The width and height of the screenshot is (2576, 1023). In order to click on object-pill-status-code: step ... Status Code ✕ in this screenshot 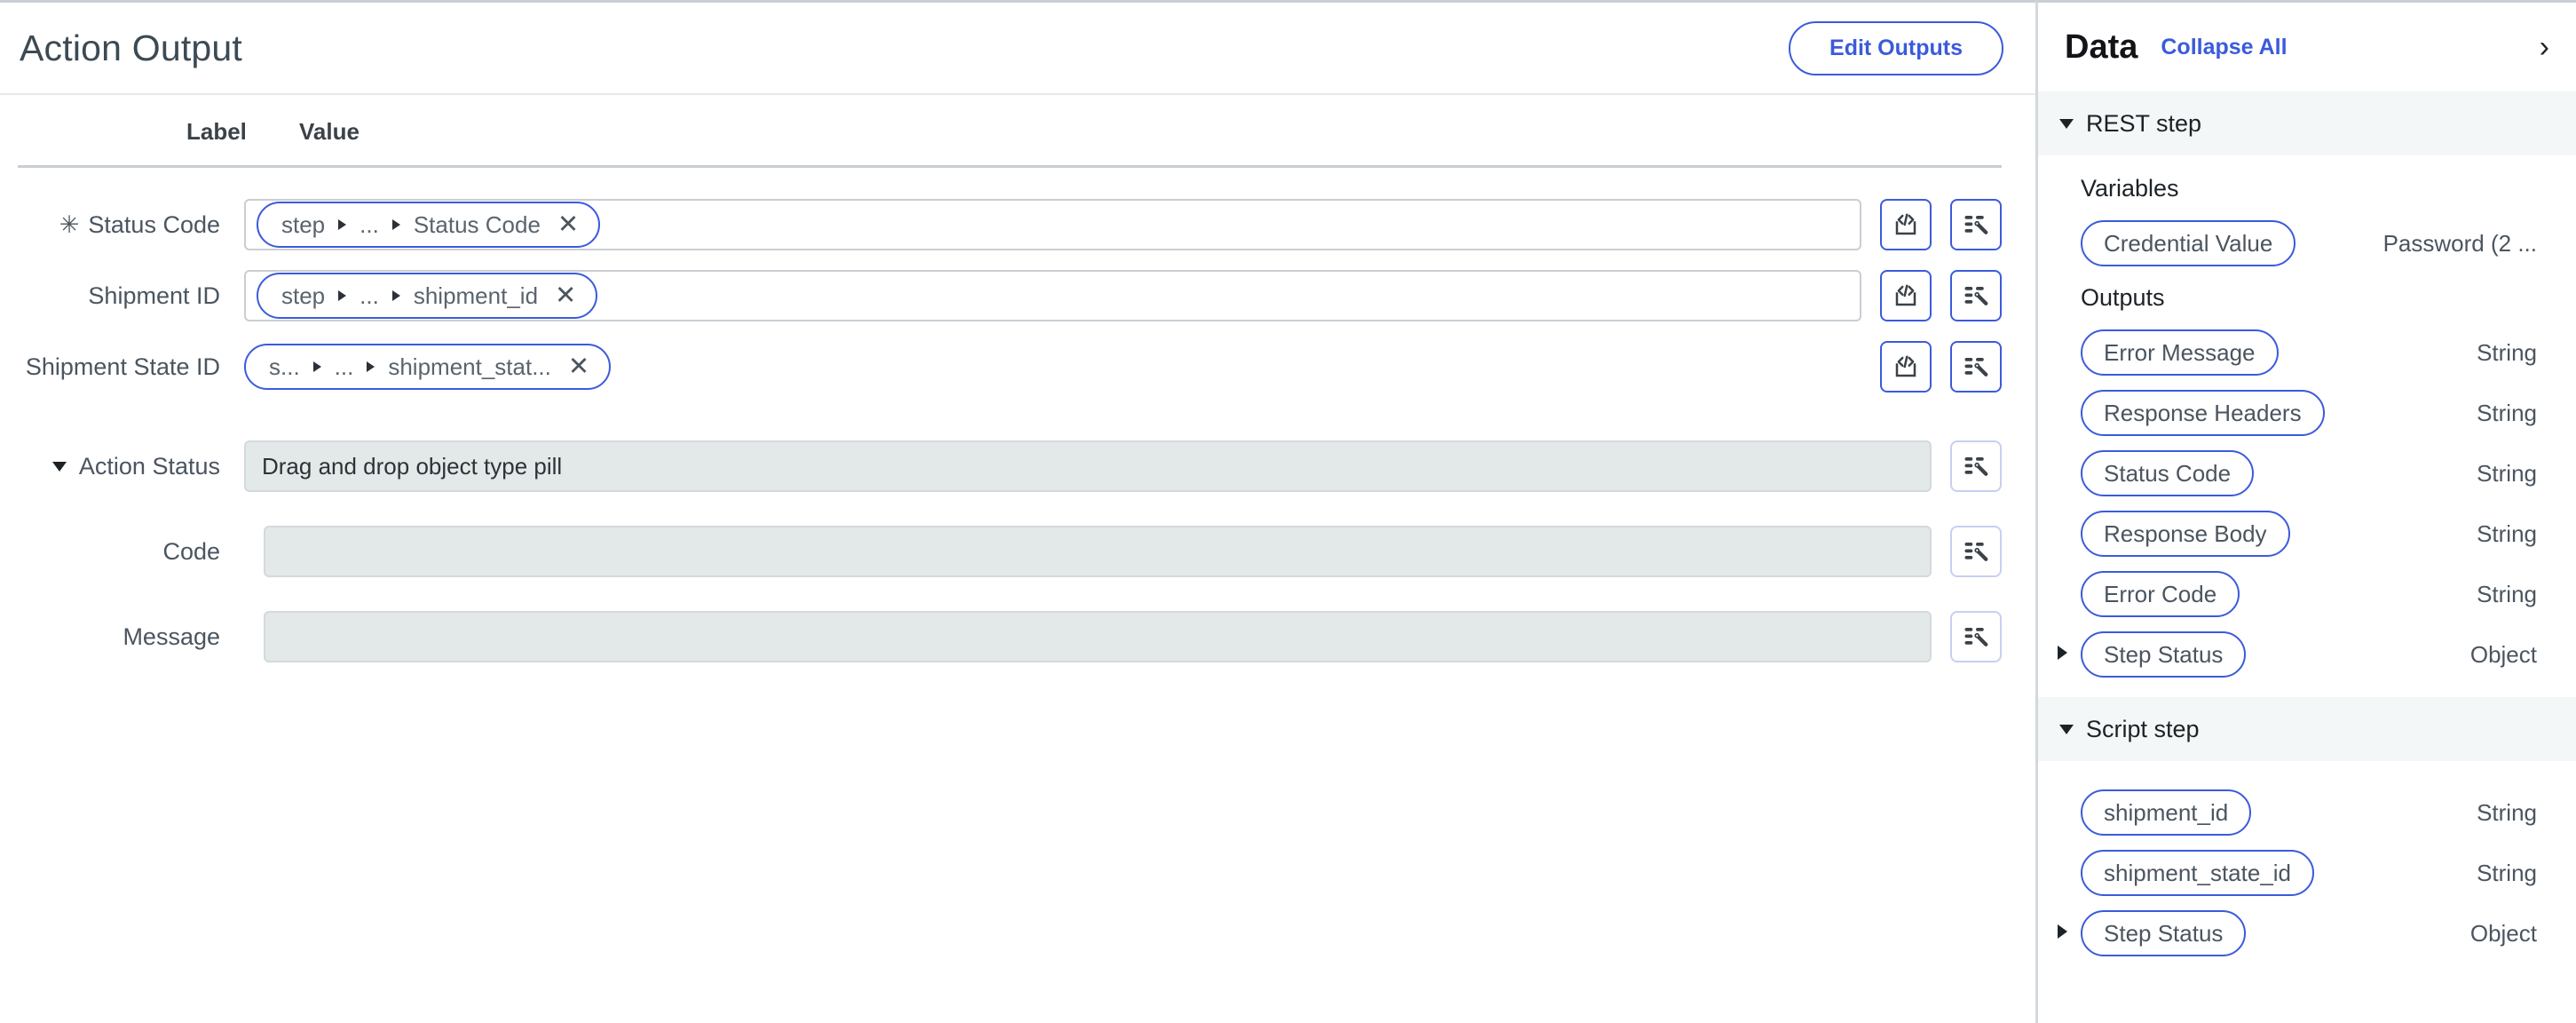, I will do `click(429, 225)`.